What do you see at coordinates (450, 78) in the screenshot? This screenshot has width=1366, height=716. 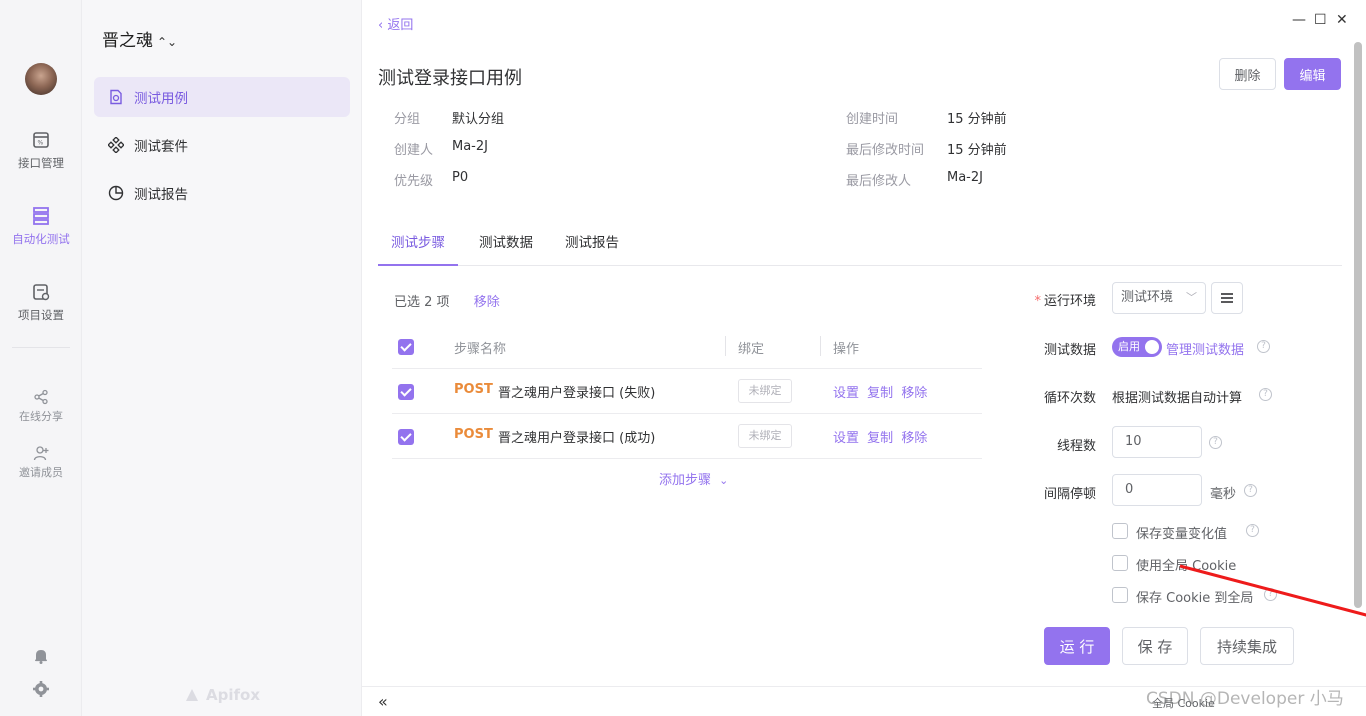 I see `page-title: 测试登录接口用例` at bounding box center [450, 78].